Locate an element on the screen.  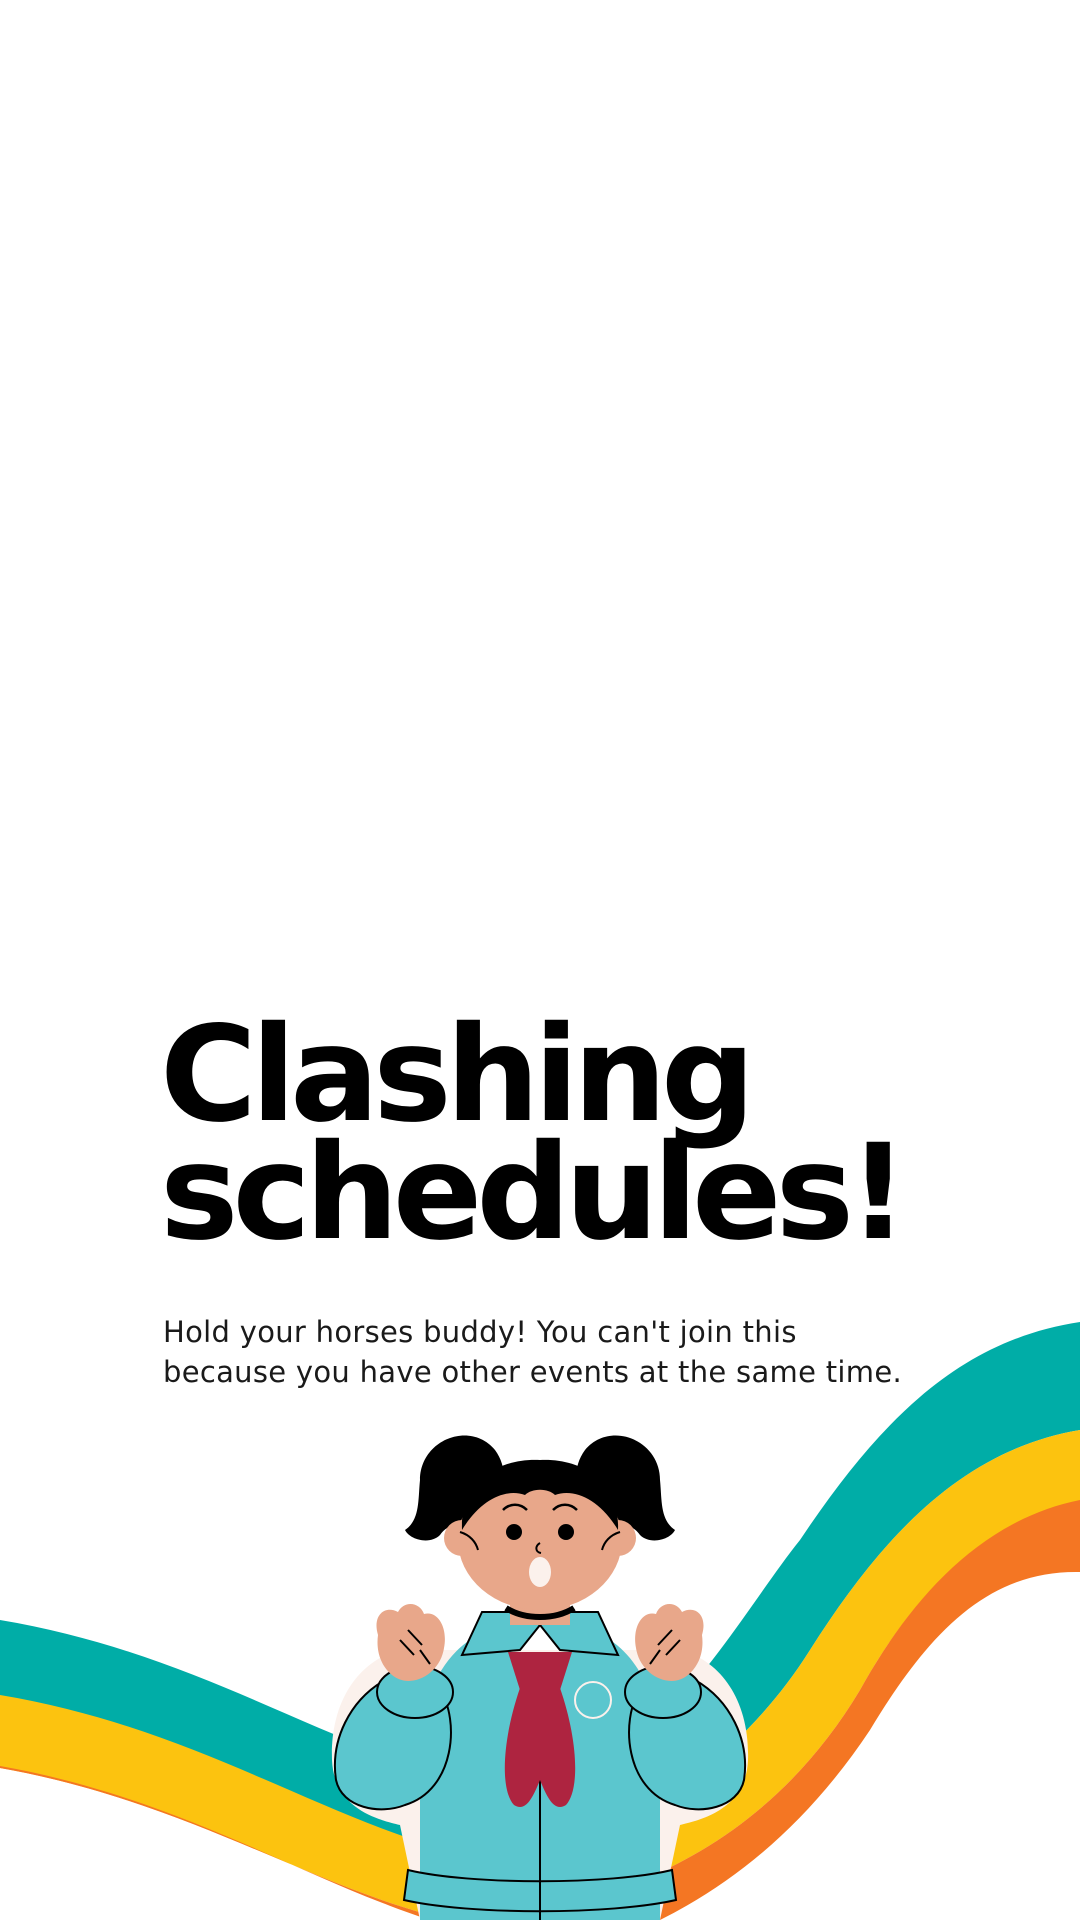
surprised-girl-illustration is located at coordinates (540, 1677).